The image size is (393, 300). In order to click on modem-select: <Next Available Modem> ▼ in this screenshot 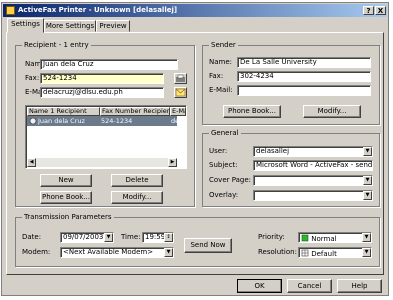, I will do `click(117, 252)`.